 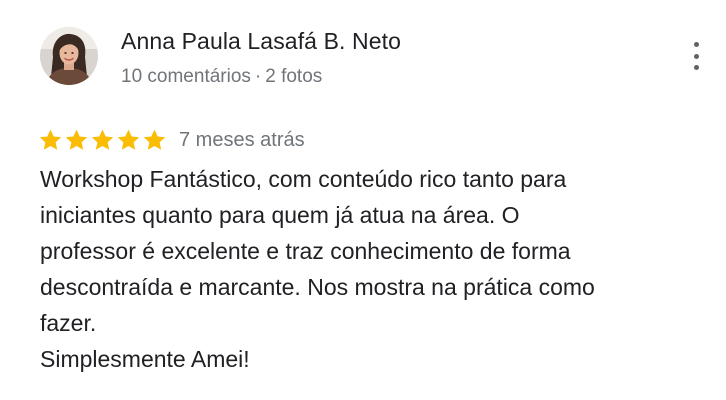 I want to click on photos-count: 2 fotos, so click(x=294, y=76).